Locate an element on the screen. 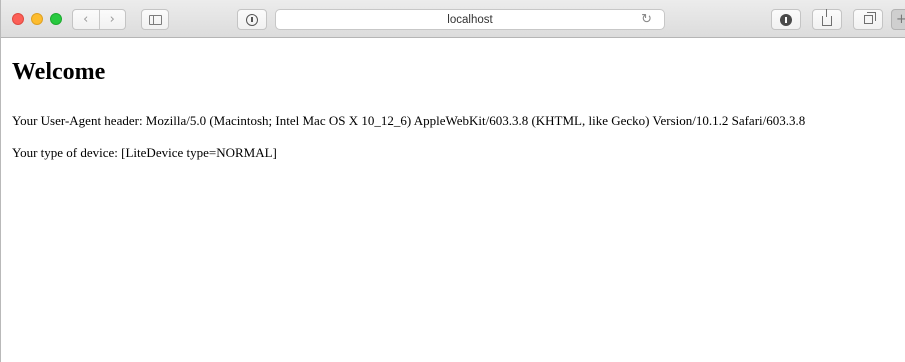 This screenshot has height=362, width=905. plus-icon: + is located at coordinates (900, 19).